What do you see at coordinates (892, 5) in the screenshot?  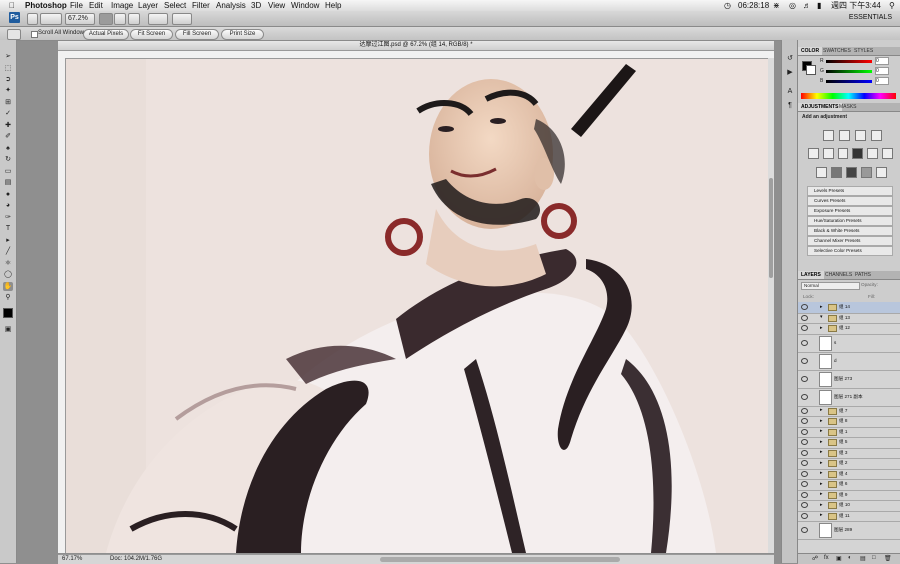 I see `spotlight-icon: ⚲` at bounding box center [892, 5].